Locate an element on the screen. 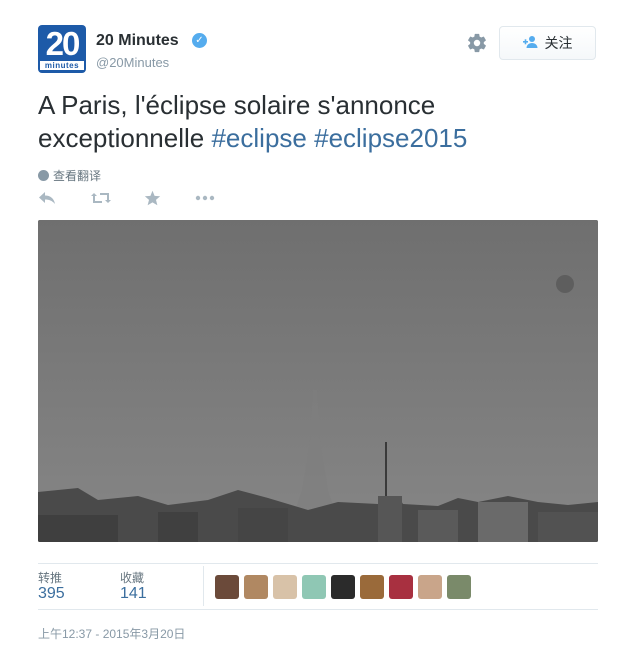  avatar-logo-word: minutes is located at coordinates (62, 65).